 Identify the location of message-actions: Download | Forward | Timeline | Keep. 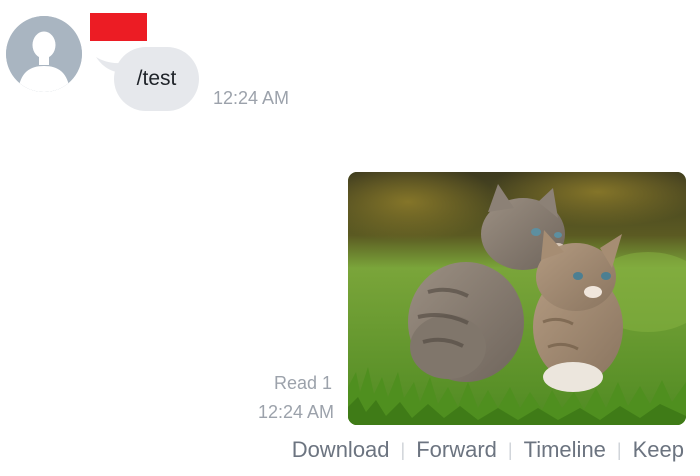
(488, 450).